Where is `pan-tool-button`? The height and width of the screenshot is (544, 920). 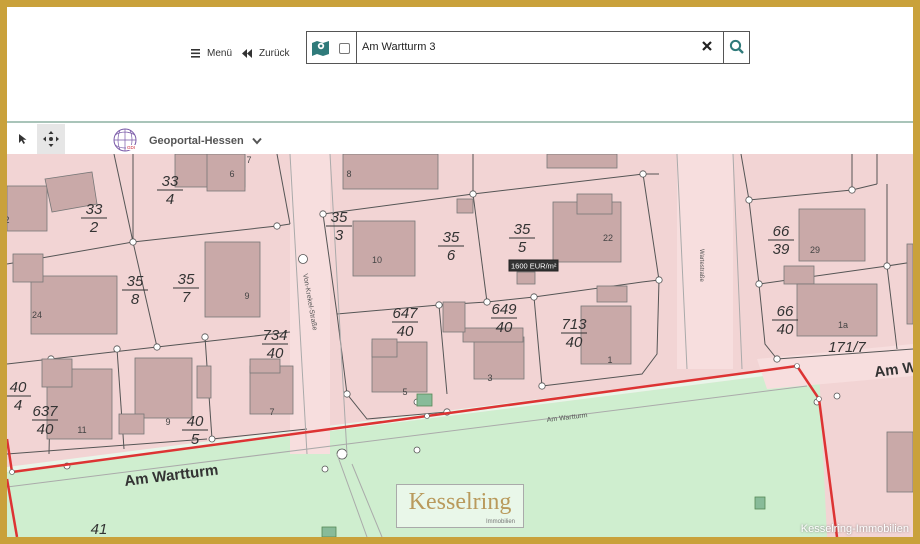
pan-tool-button is located at coordinates (51, 139).